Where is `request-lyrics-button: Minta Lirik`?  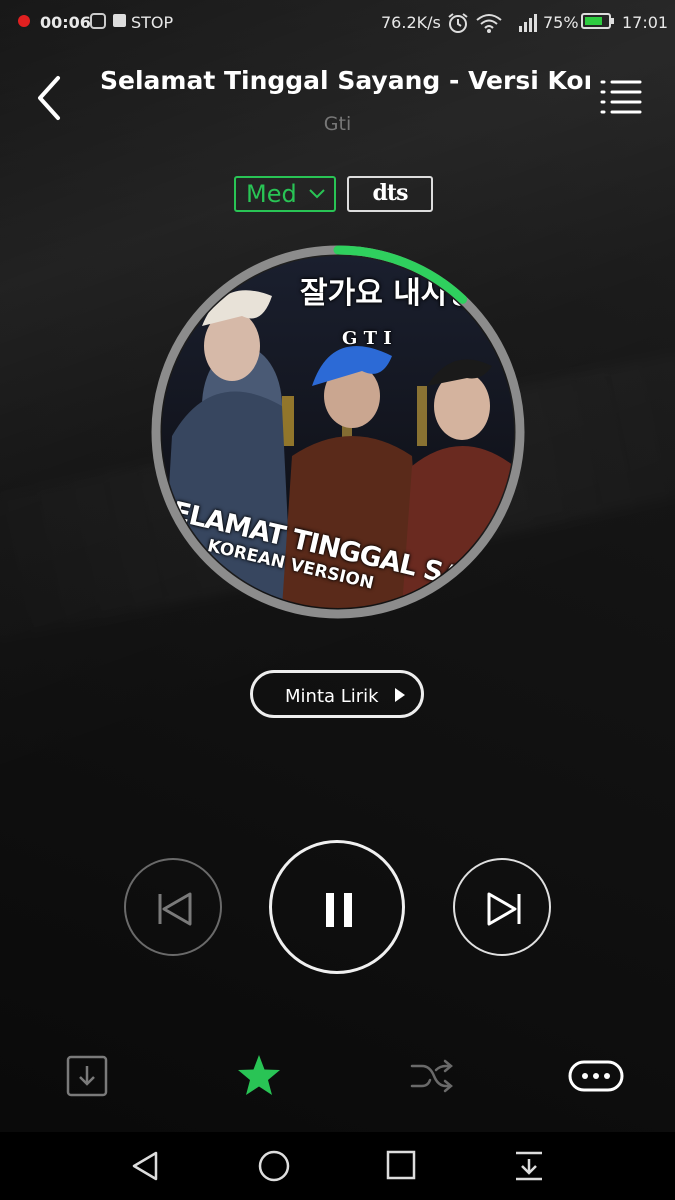
request-lyrics-button: Minta Lirik is located at coordinates (337, 694).